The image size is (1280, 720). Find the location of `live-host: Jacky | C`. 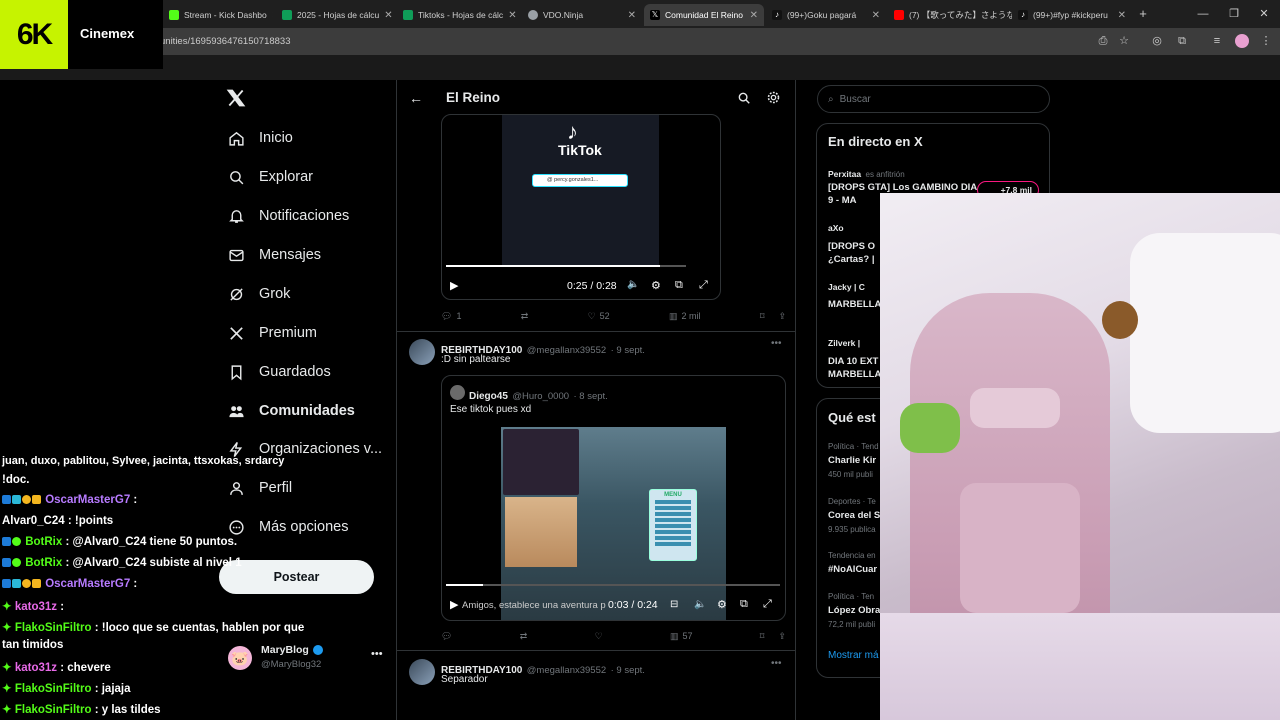

live-host: Jacky | C is located at coordinates (846, 287).